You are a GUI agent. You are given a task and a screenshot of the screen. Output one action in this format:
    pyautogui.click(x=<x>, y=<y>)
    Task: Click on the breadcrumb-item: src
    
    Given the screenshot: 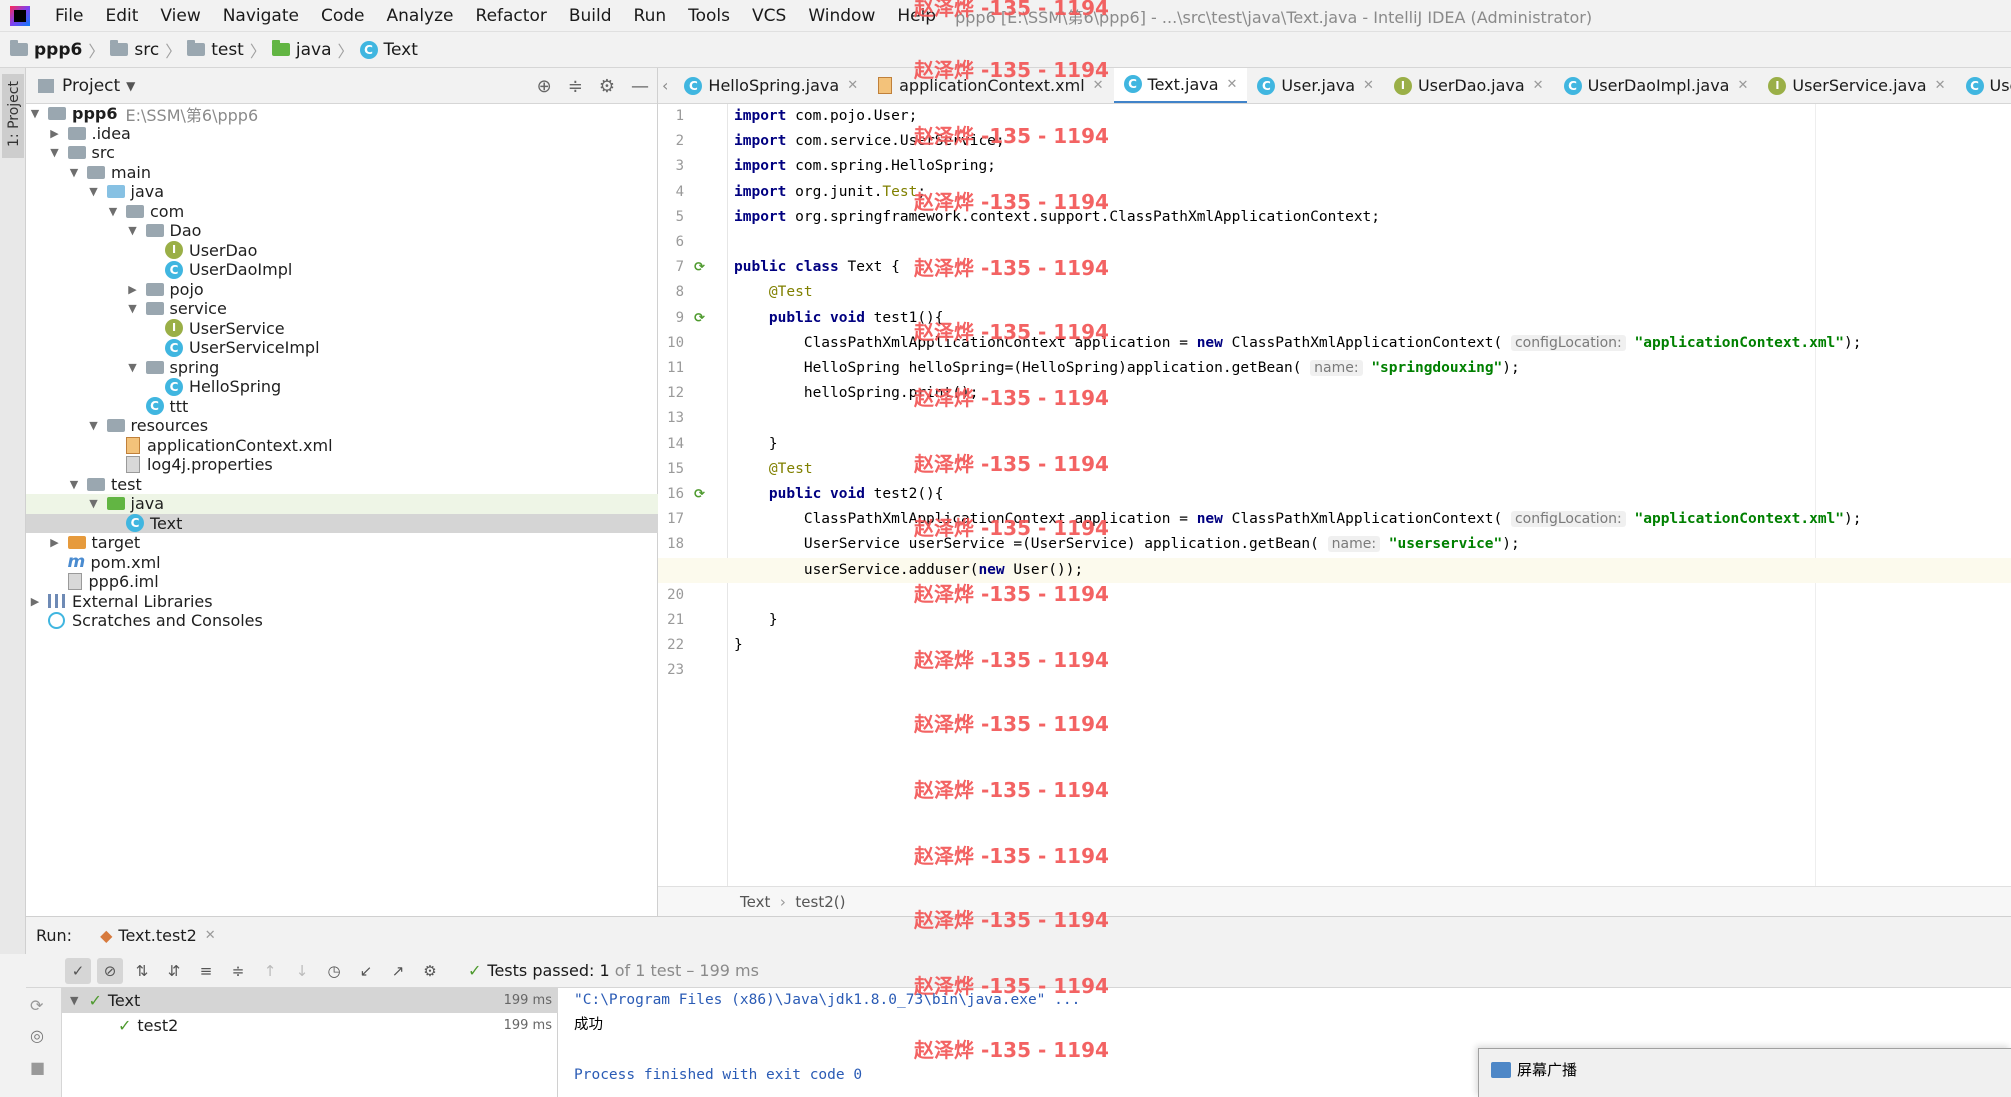 What is the action you would take?
    pyautogui.click(x=134, y=50)
    